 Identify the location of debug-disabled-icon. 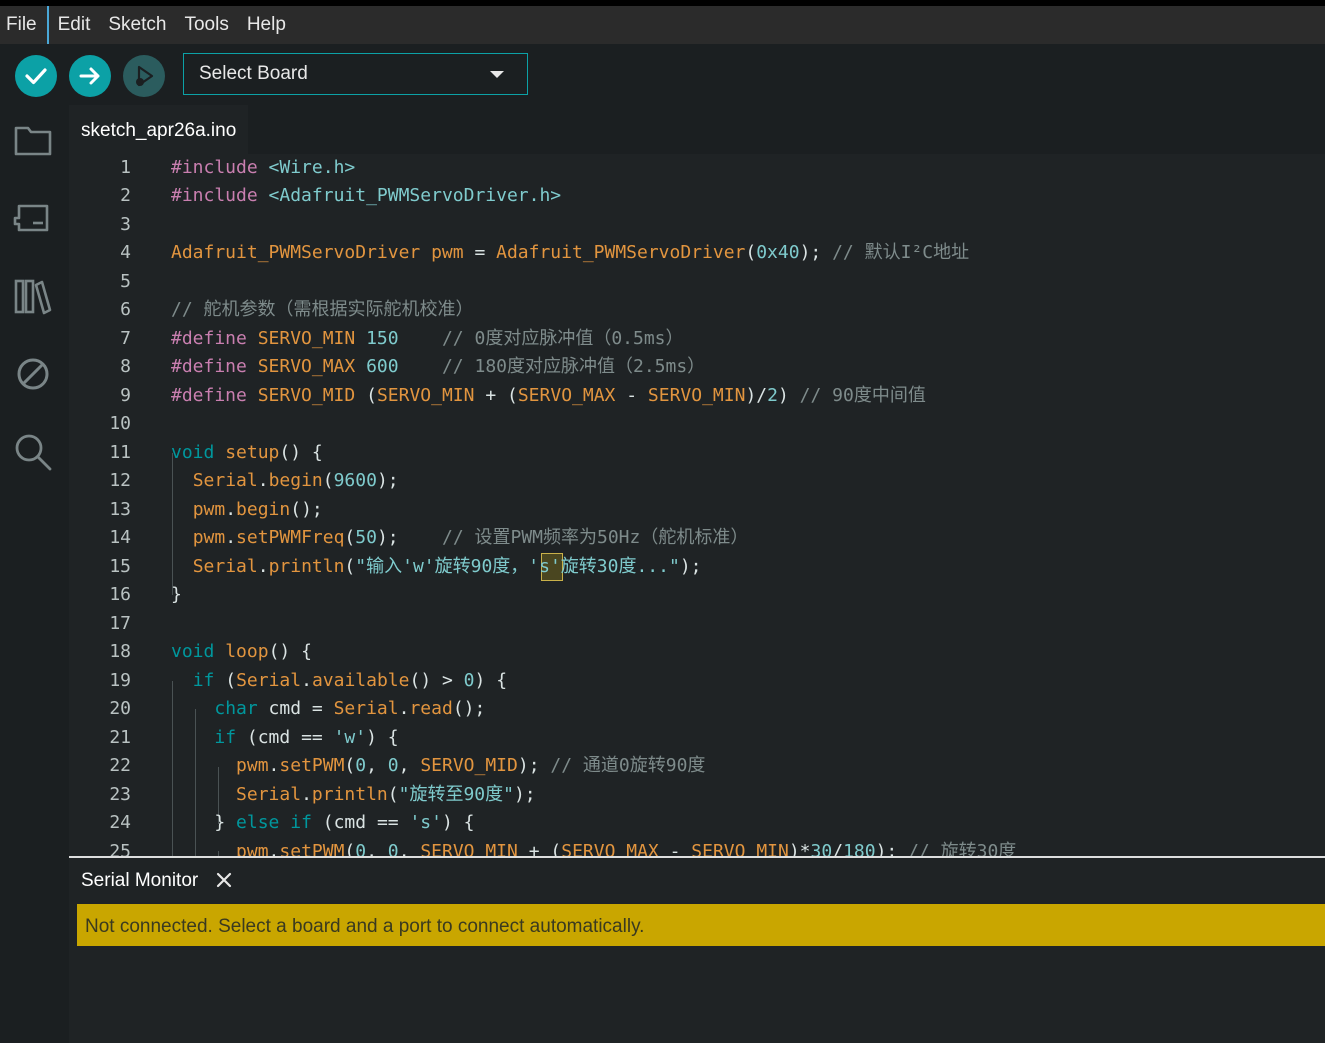
(33, 374).